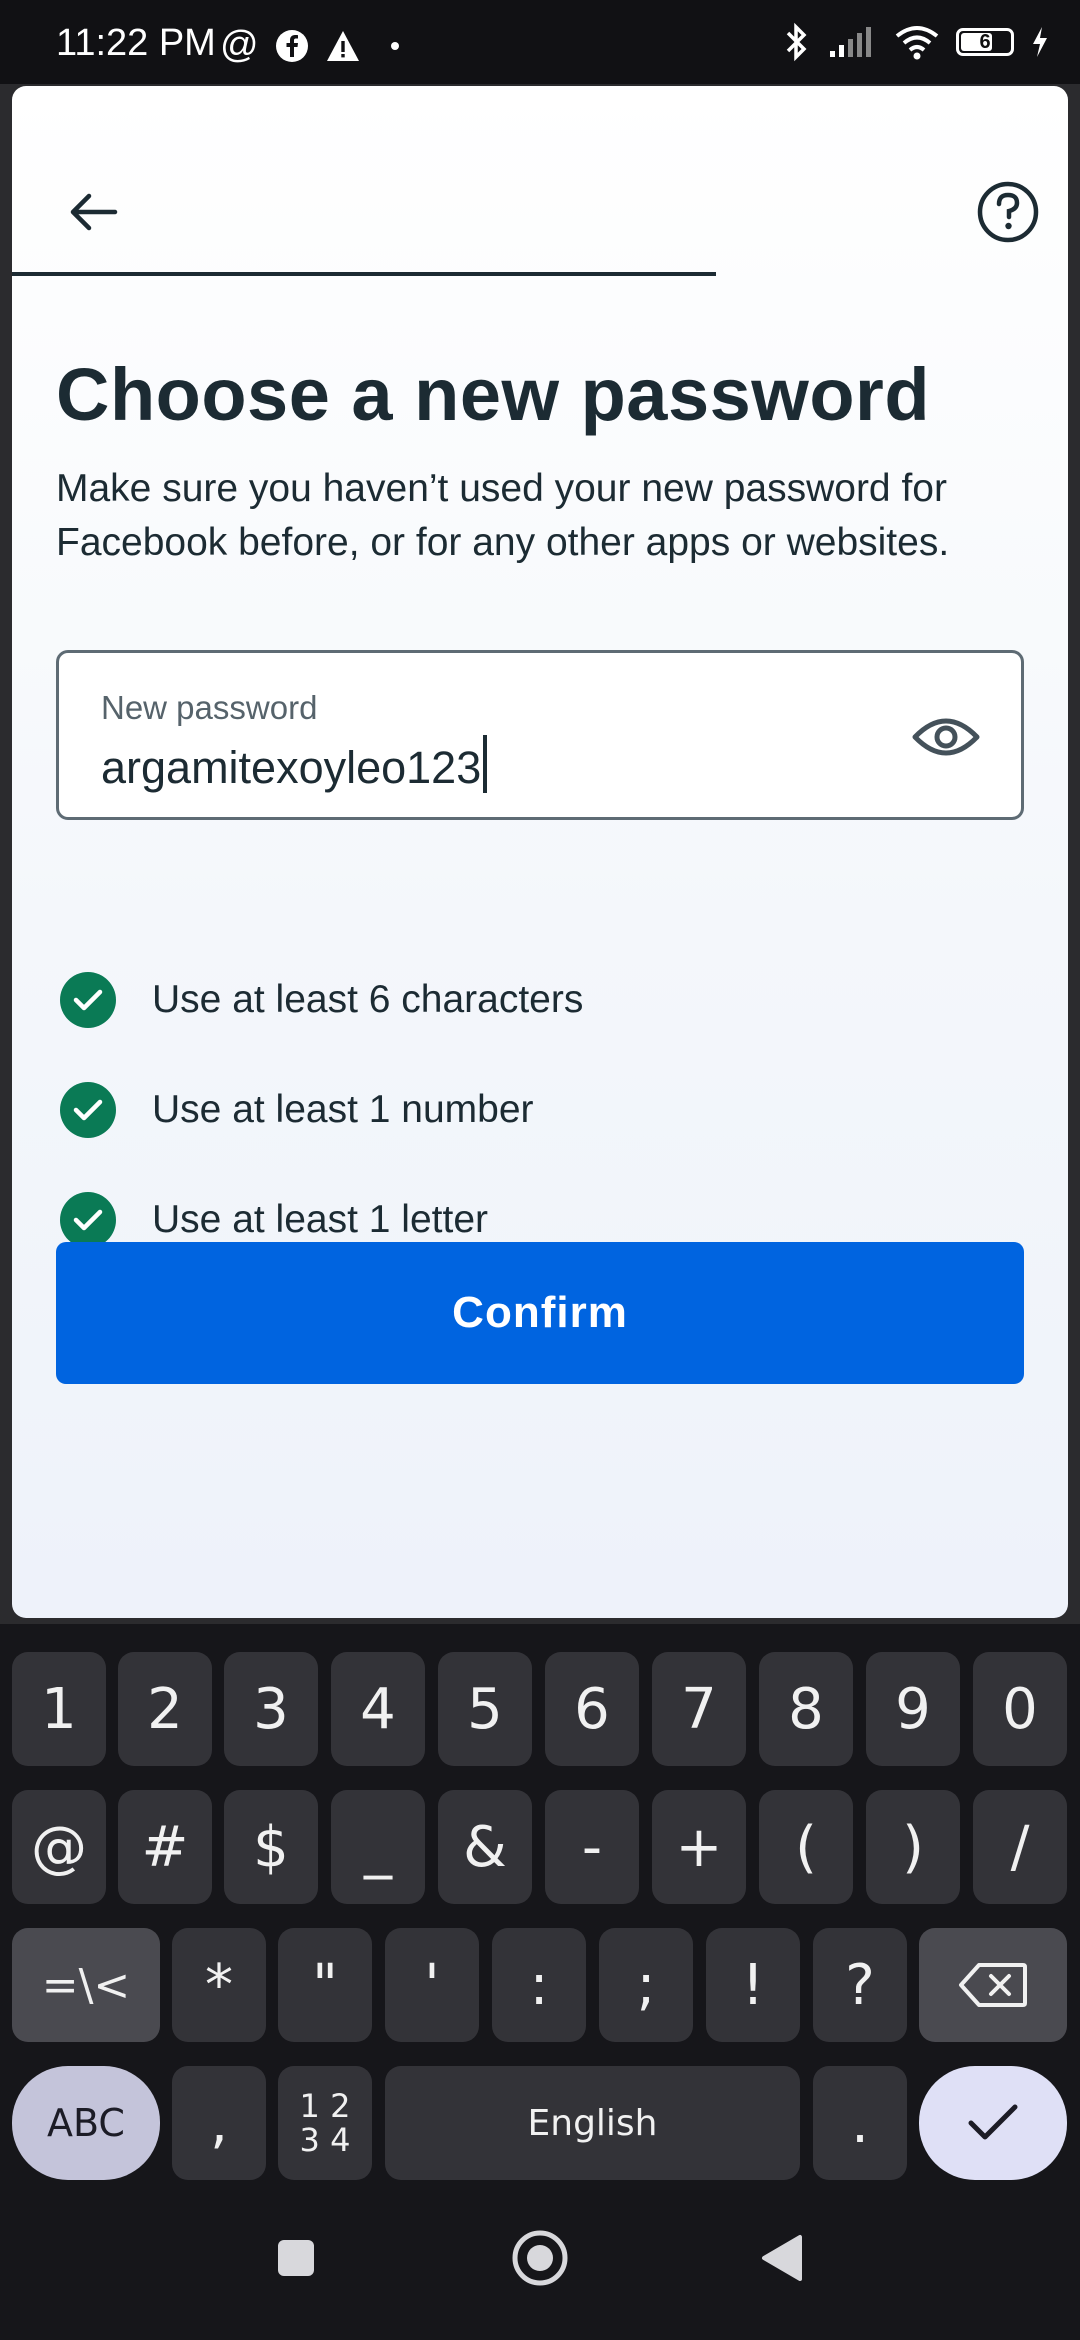 The height and width of the screenshot is (2340, 1080). I want to click on navigation-bar, so click(540, 2262).